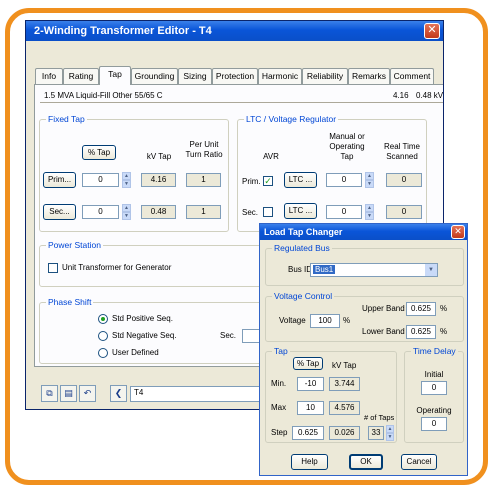 The image size is (493, 488). What do you see at coordinates (374, 270) in the screenshot?
I see `bus-id-select: Bus1 ▼` at bounding box center [374, 270].